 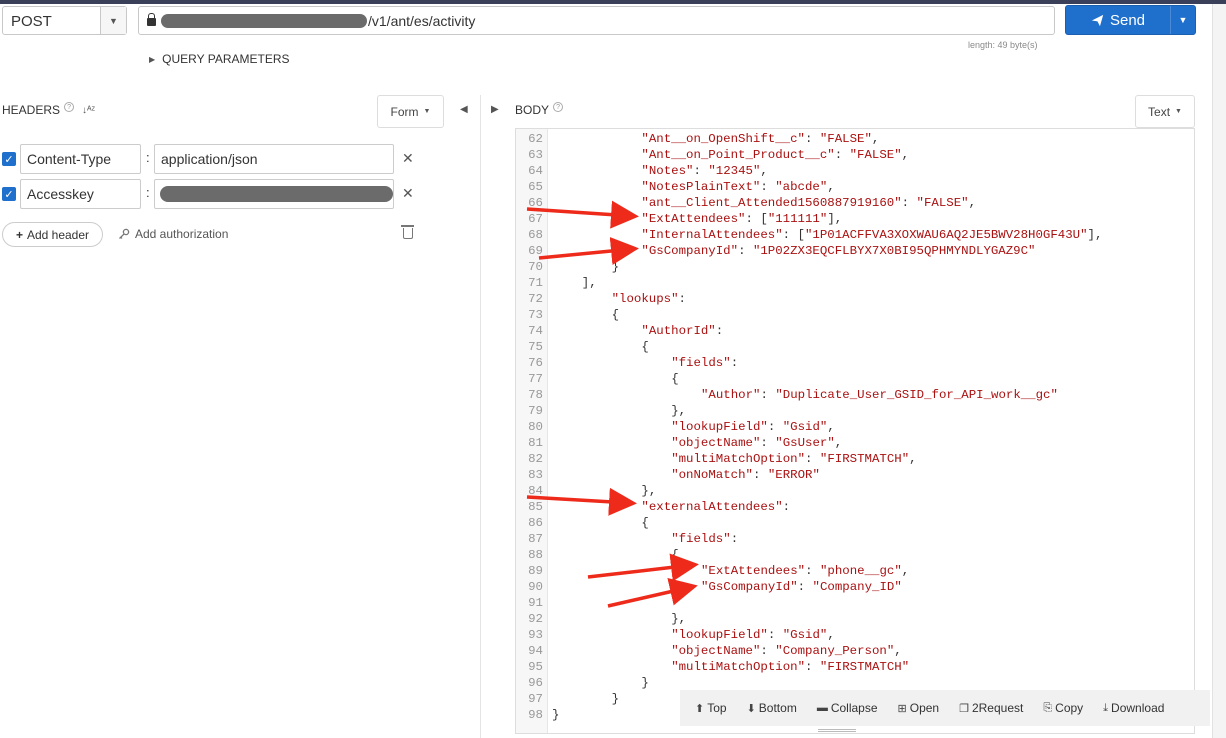 I want to click on code-line: 88 {, so click(x=855, y=555).